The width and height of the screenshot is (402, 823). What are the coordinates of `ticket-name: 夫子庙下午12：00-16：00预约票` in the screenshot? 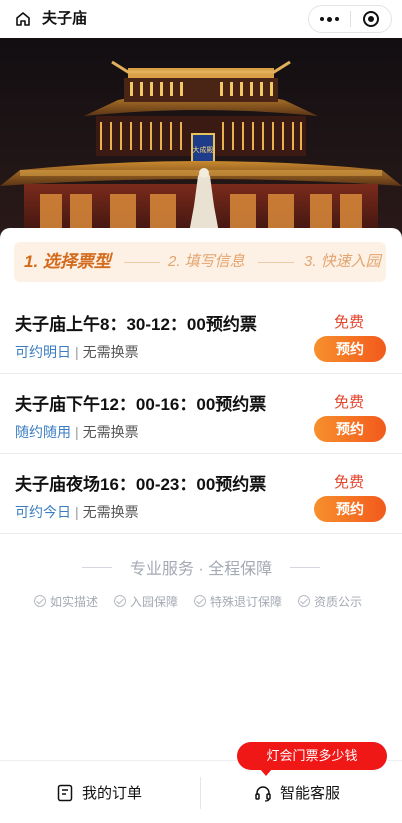 It's located at (141, 404).